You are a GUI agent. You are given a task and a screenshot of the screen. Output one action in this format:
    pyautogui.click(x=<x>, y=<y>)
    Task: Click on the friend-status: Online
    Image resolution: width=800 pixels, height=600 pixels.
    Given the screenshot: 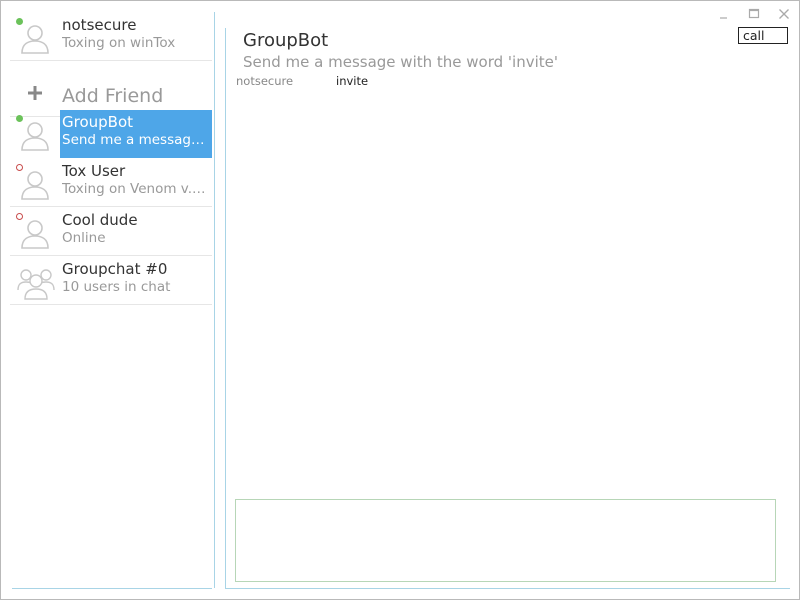 What is the action you would take?
    pyautogui.click(x=84, y=238)
    